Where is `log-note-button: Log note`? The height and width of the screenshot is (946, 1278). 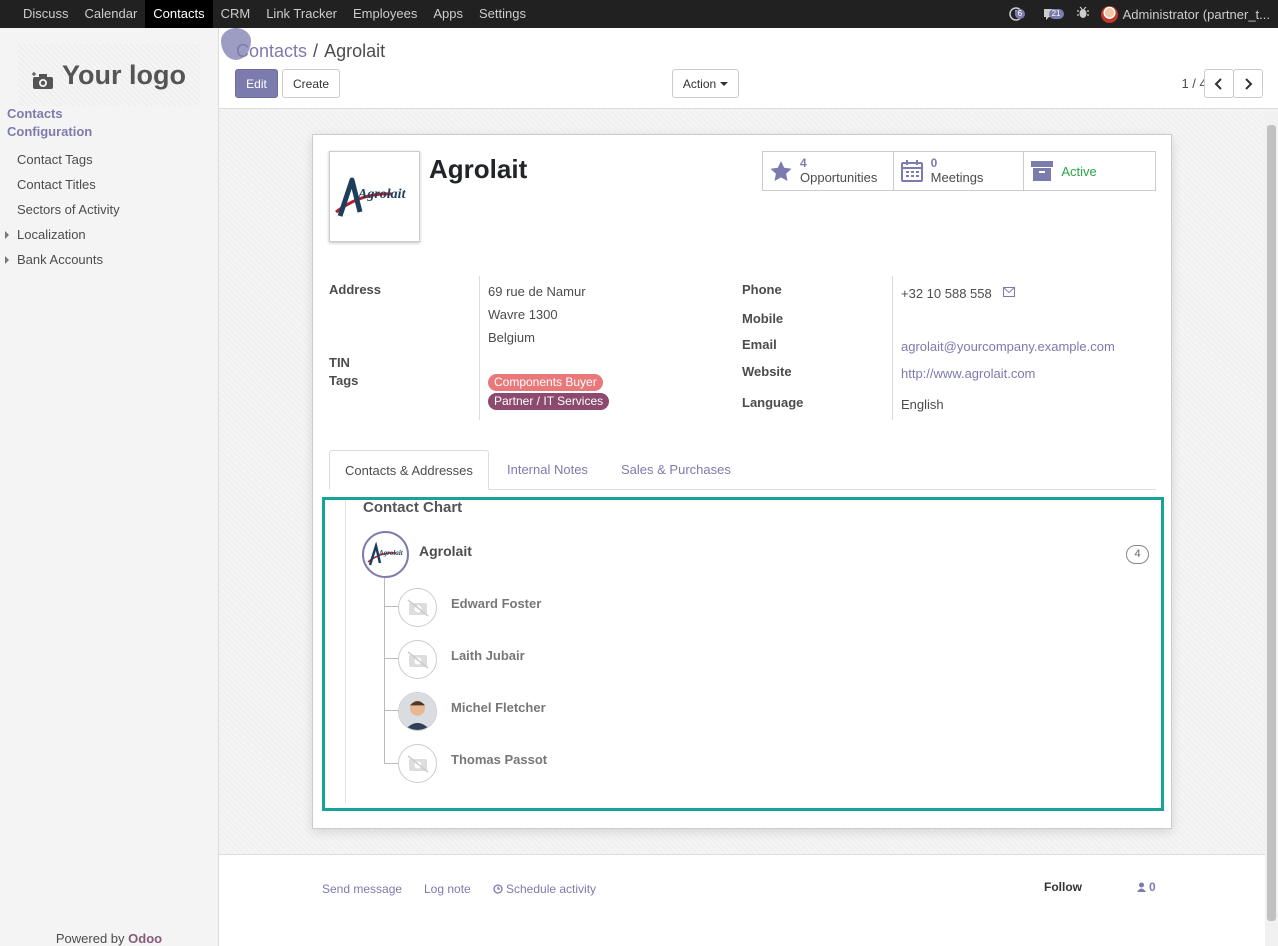 log-note-button: Log note is located at coordinates (447, 889).